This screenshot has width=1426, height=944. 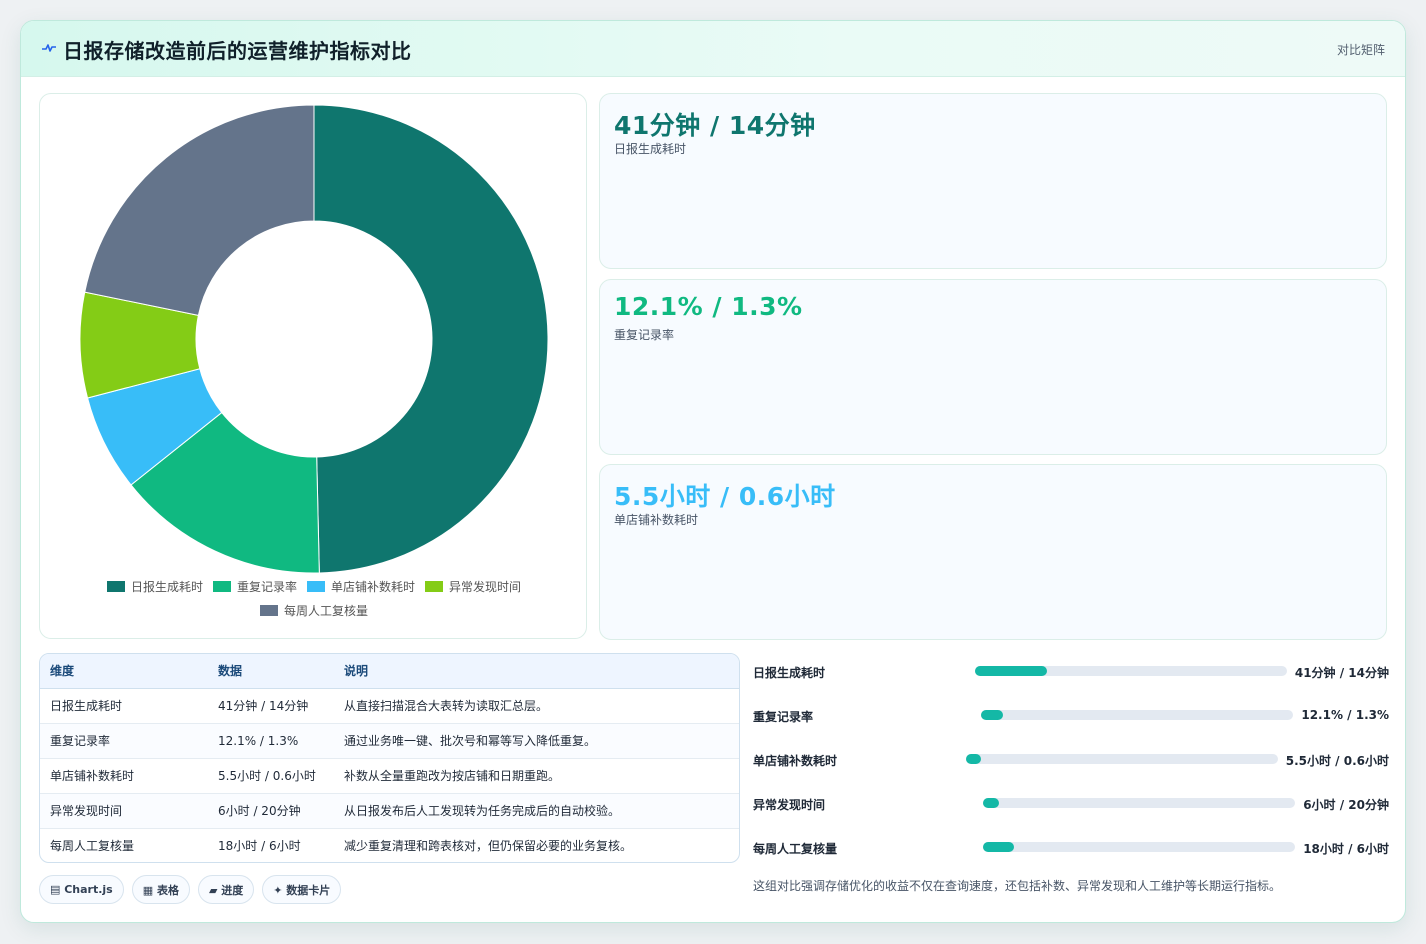 I want to click on view-mode-label: 对比矩阵, so click(x=1361, y=49).